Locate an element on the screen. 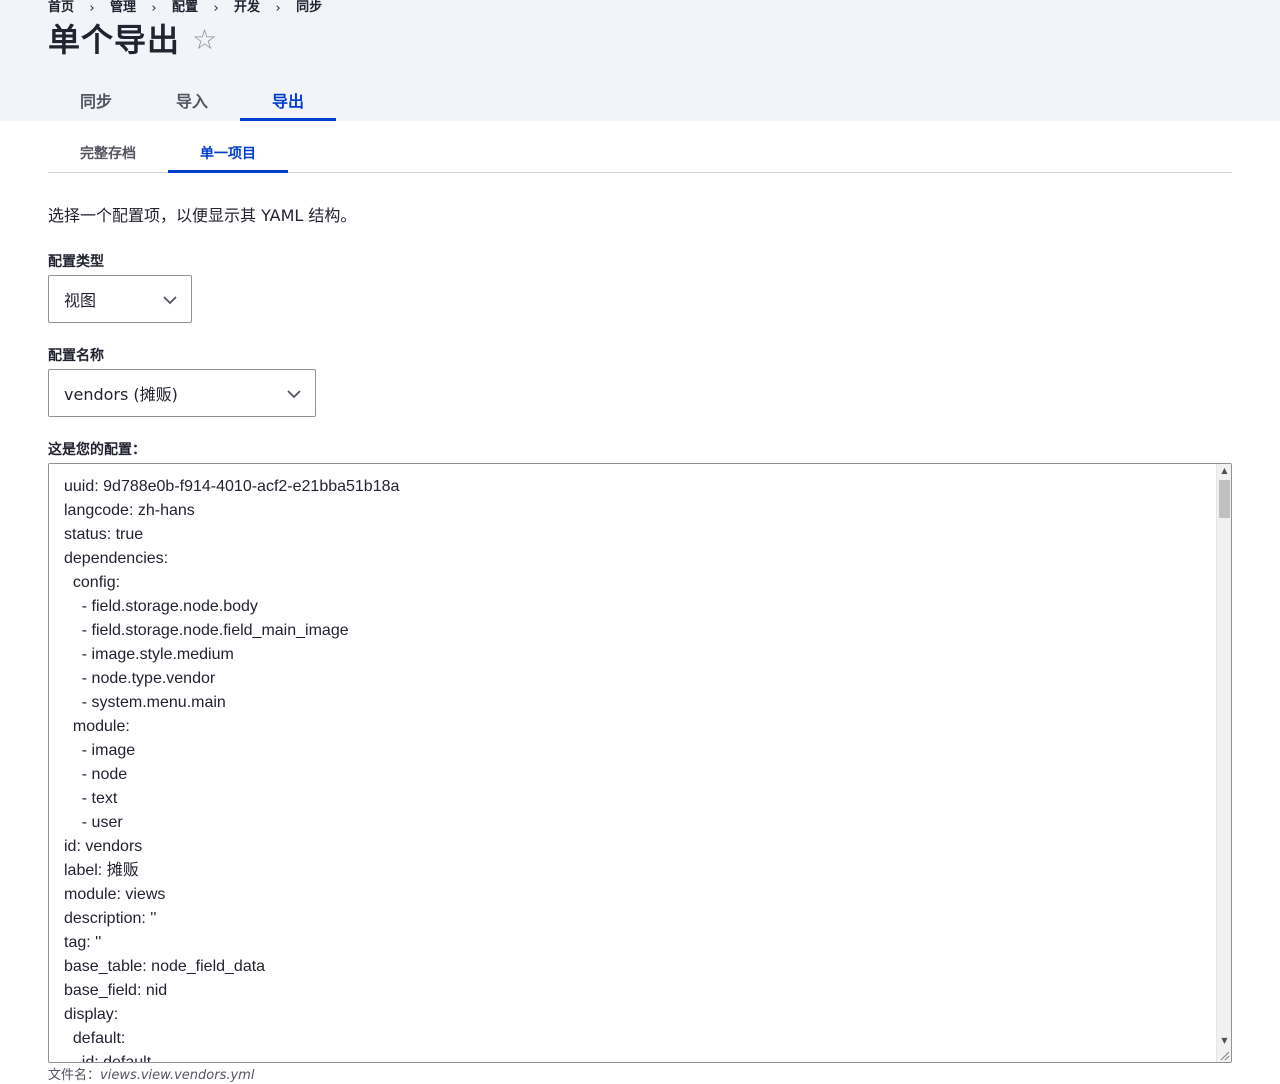  filename-label: 文件名： is located at coordinates (74, 1075).